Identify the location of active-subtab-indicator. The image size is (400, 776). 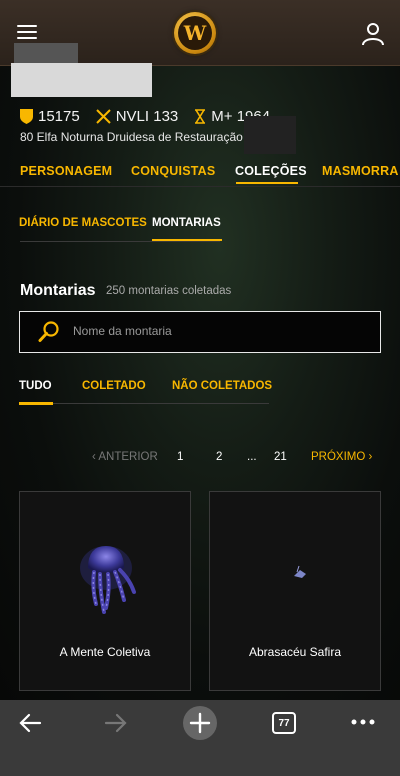
(187, 240).